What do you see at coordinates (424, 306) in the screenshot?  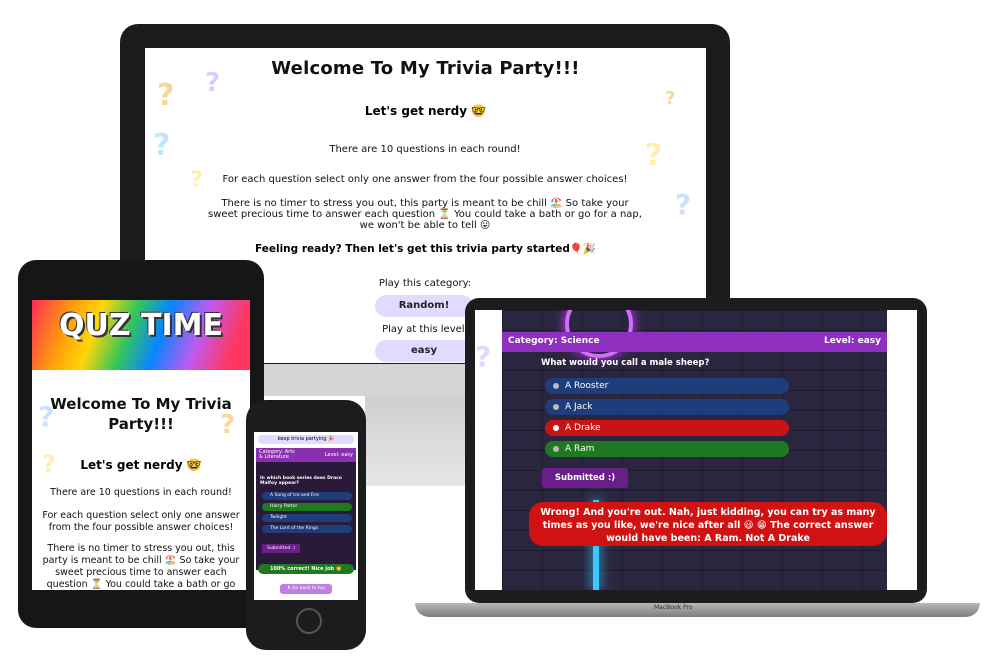 I see `category-select: Random!` at bounding box center [424, 306].